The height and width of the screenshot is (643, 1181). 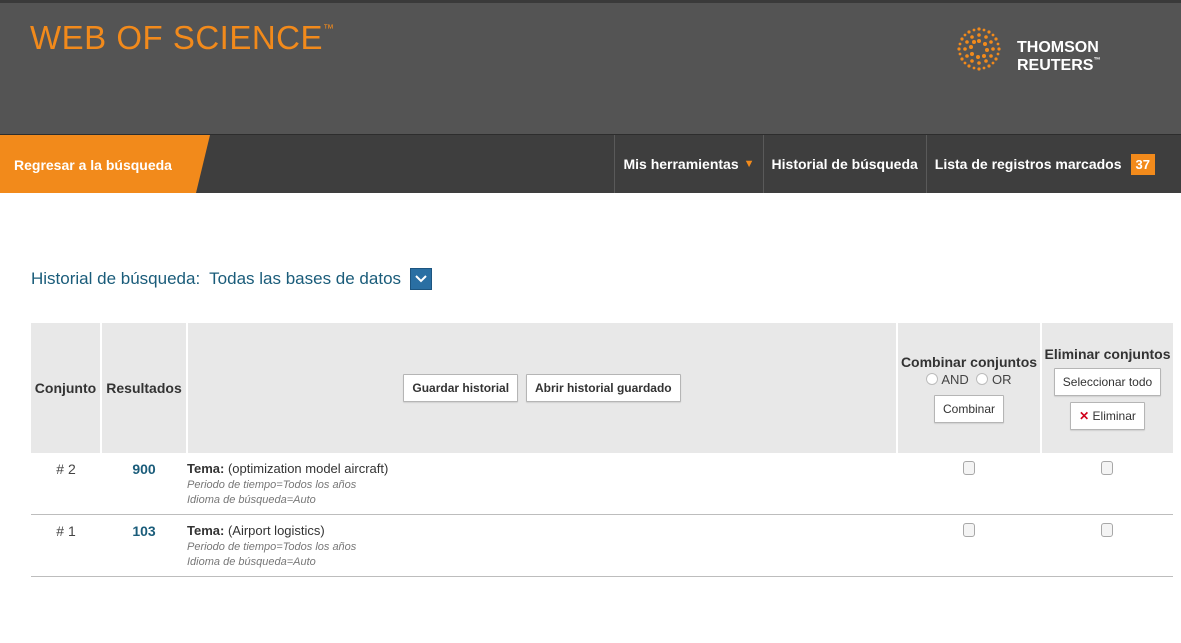 I want to click on search-history-link: Historial de búsqueda, so click(x=845, y=164).